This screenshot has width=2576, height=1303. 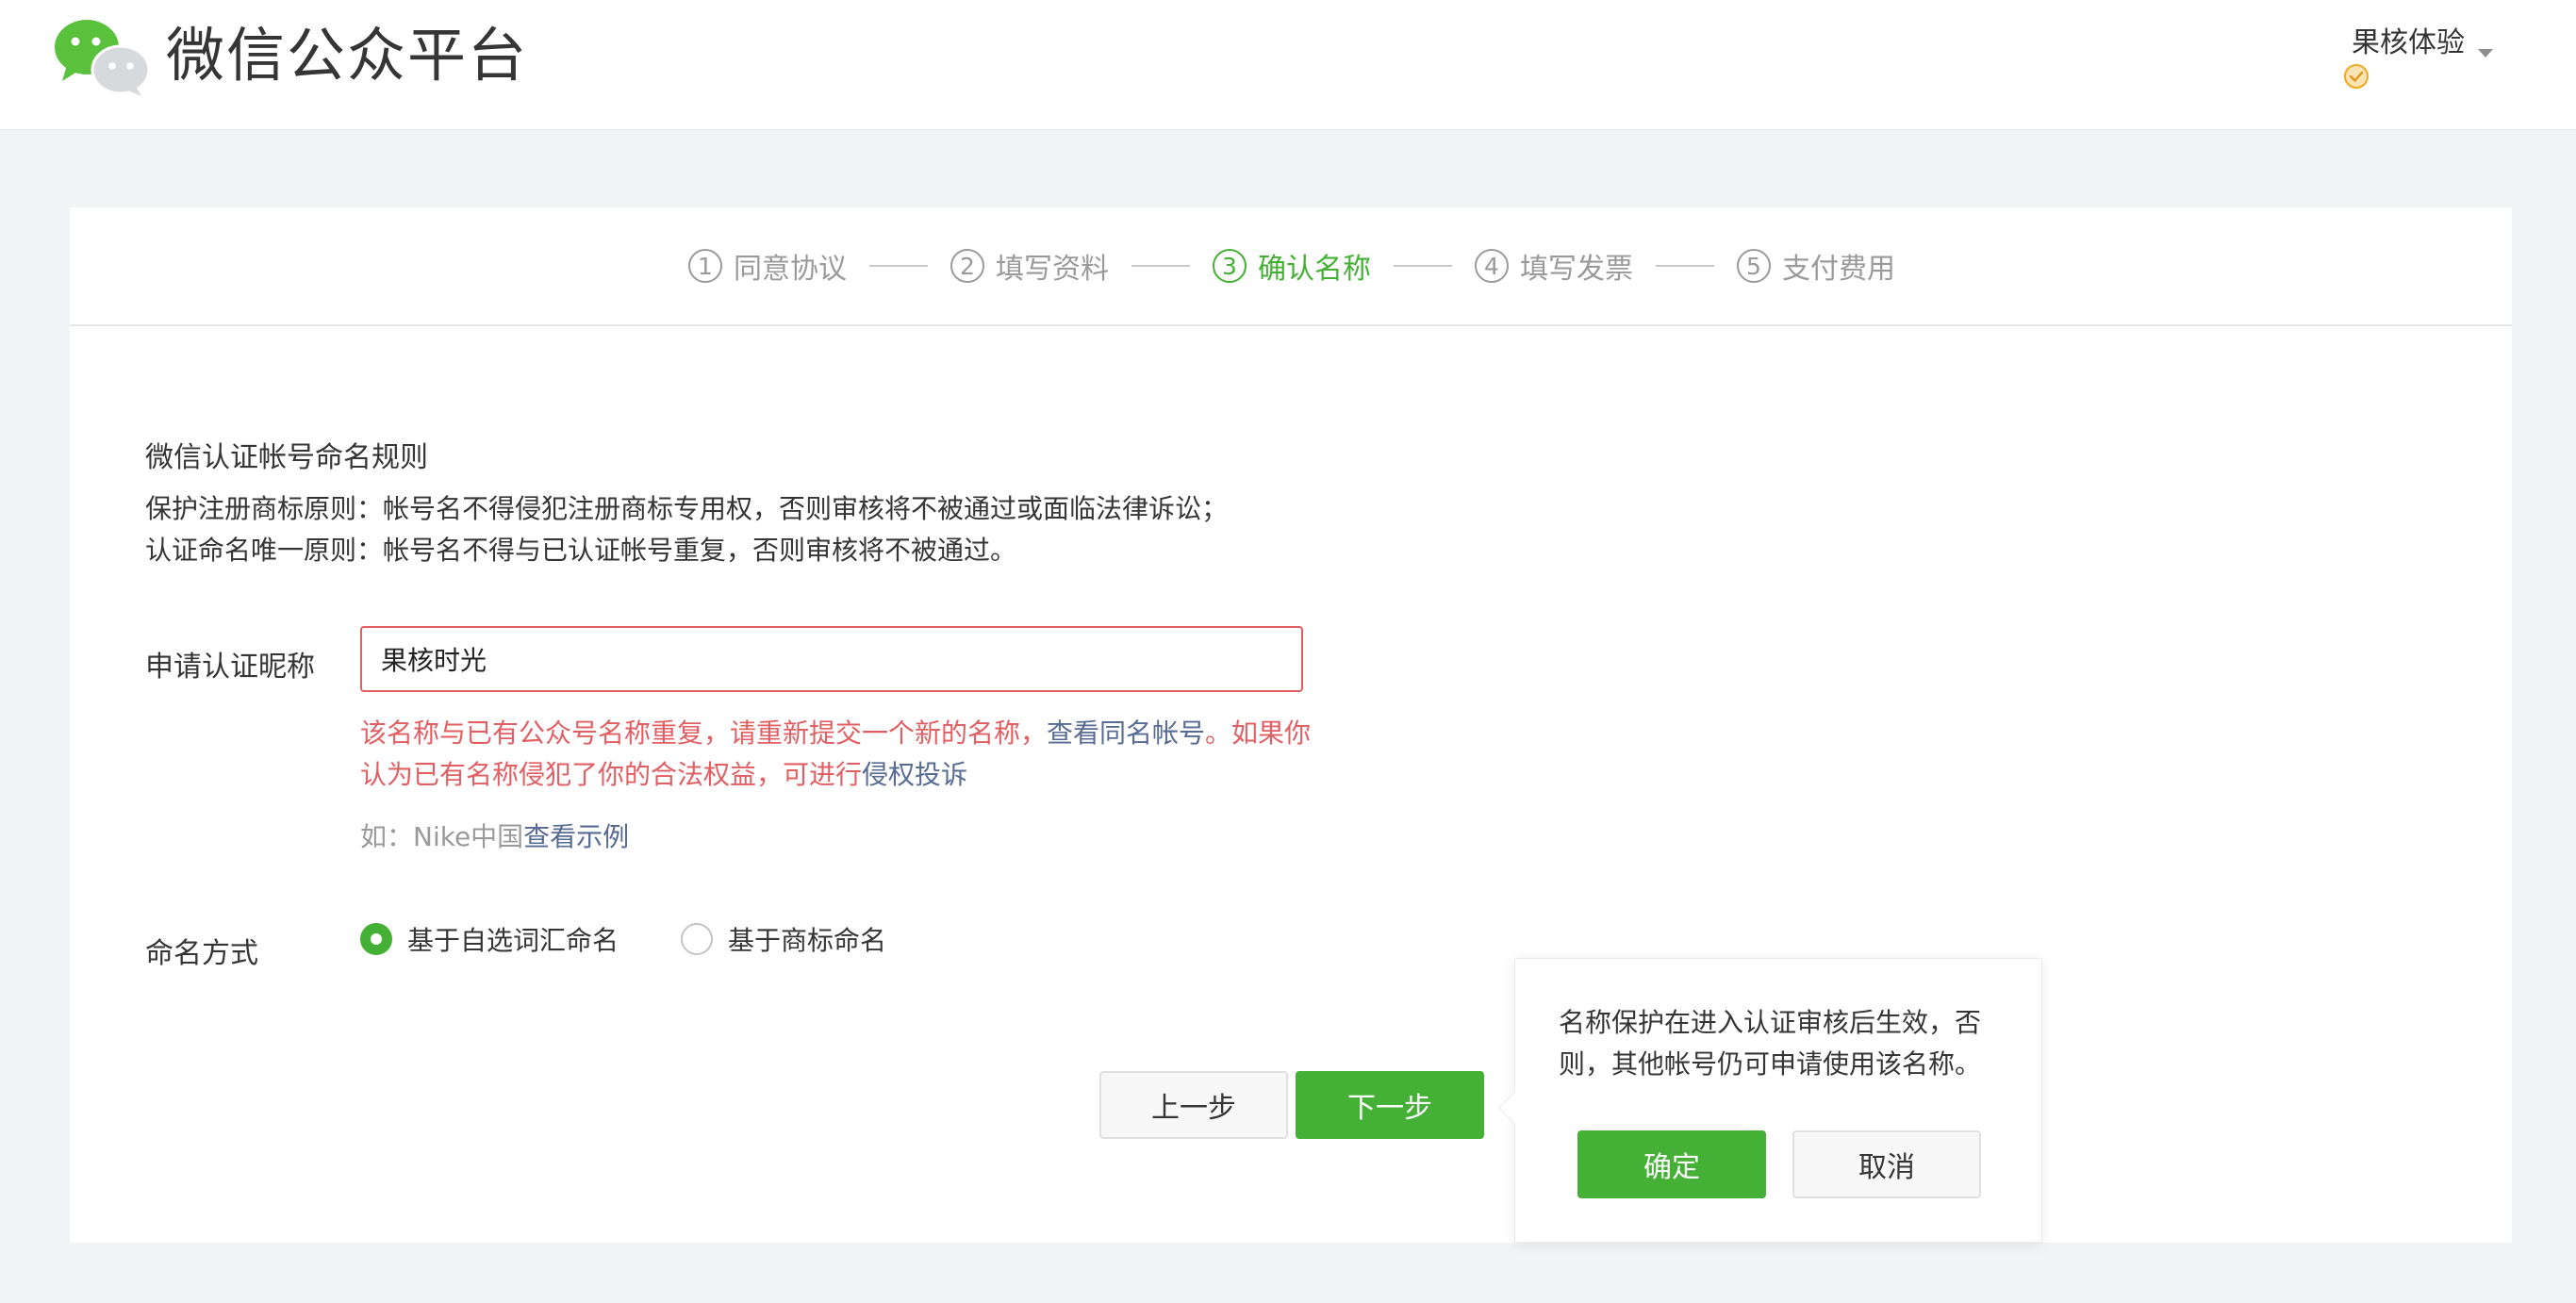 I want to click on nickname-label: 申请认证昵称, so click(x=230, y=668).